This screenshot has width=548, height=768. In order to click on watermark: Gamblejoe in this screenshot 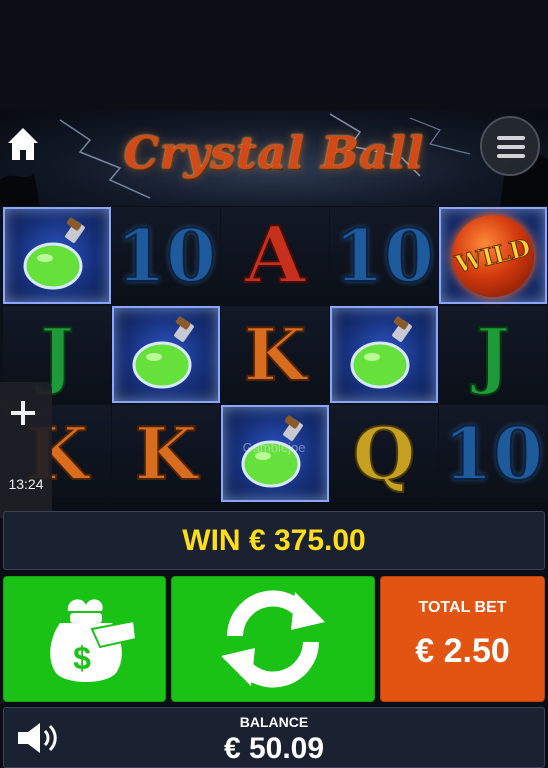, I will do `click(274, 447)`.